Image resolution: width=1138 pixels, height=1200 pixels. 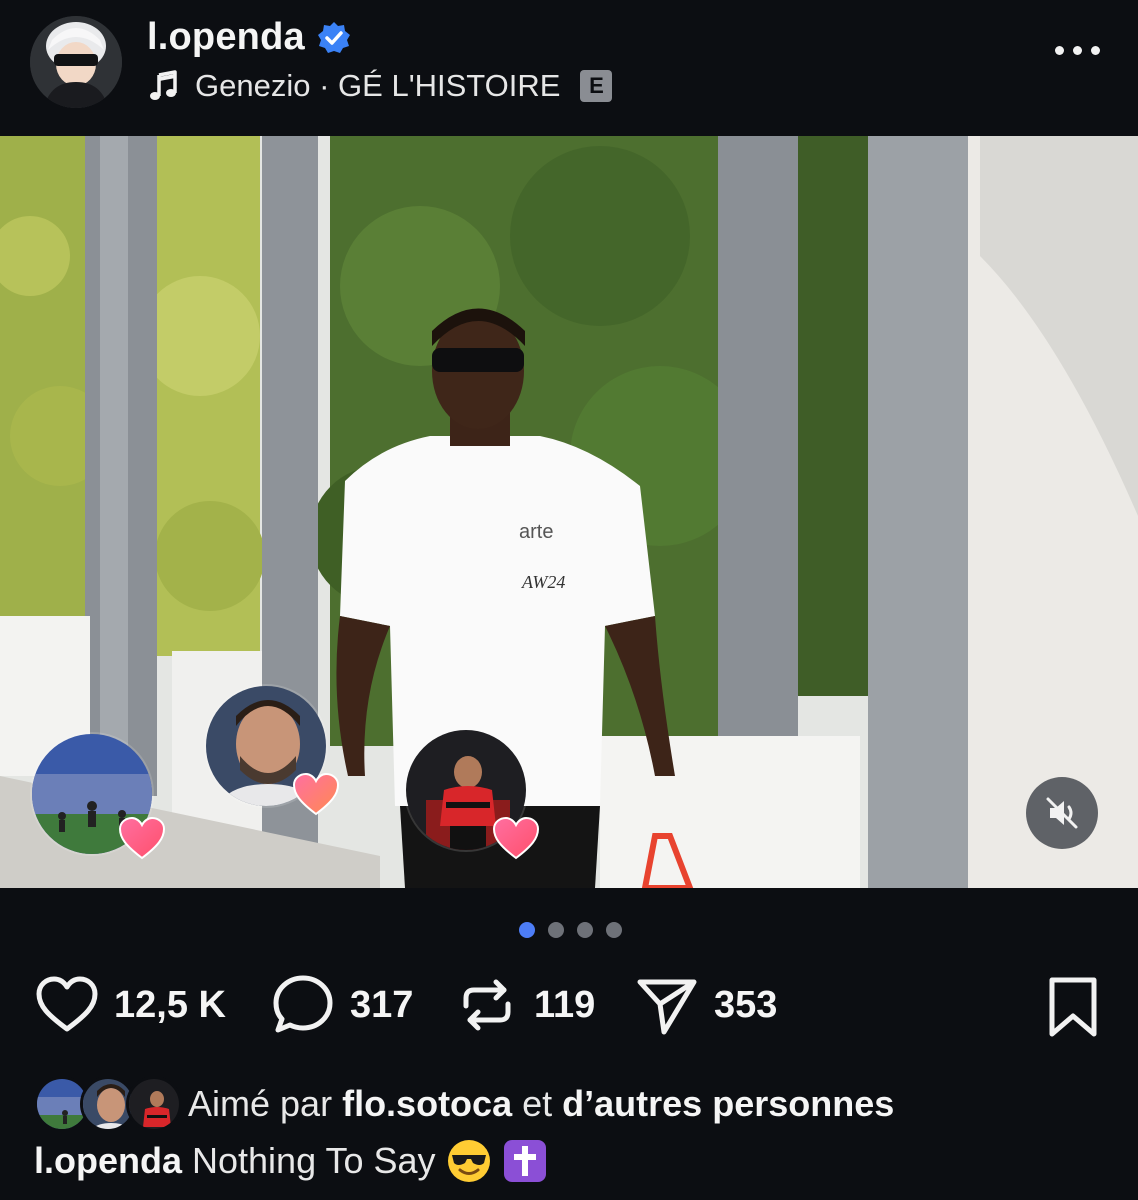 I want to click on like-button: 12,5 K, so click(x=130, y=1005).